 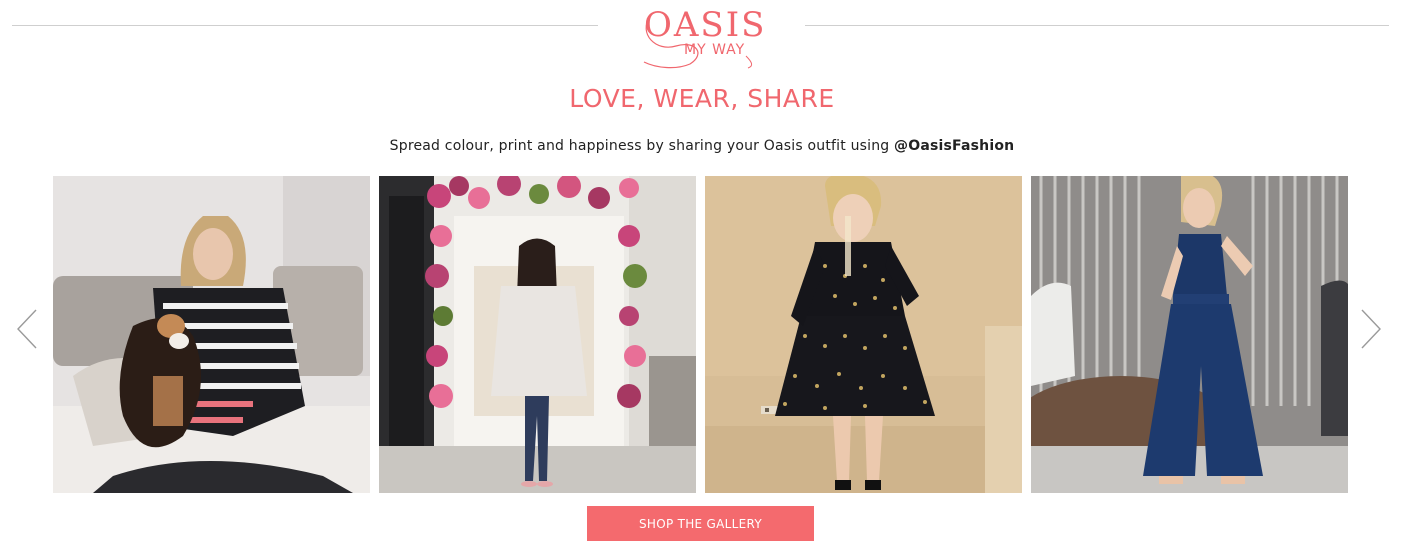 I want to click on header-divider-right, so click(x=1097, y=25).